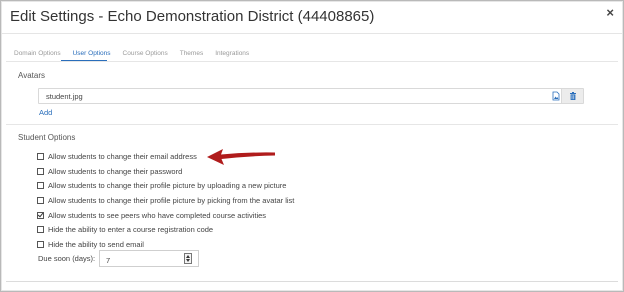 The image size is (624, 292). I want to click on add-avatar-link: Add, so click(45, 112).